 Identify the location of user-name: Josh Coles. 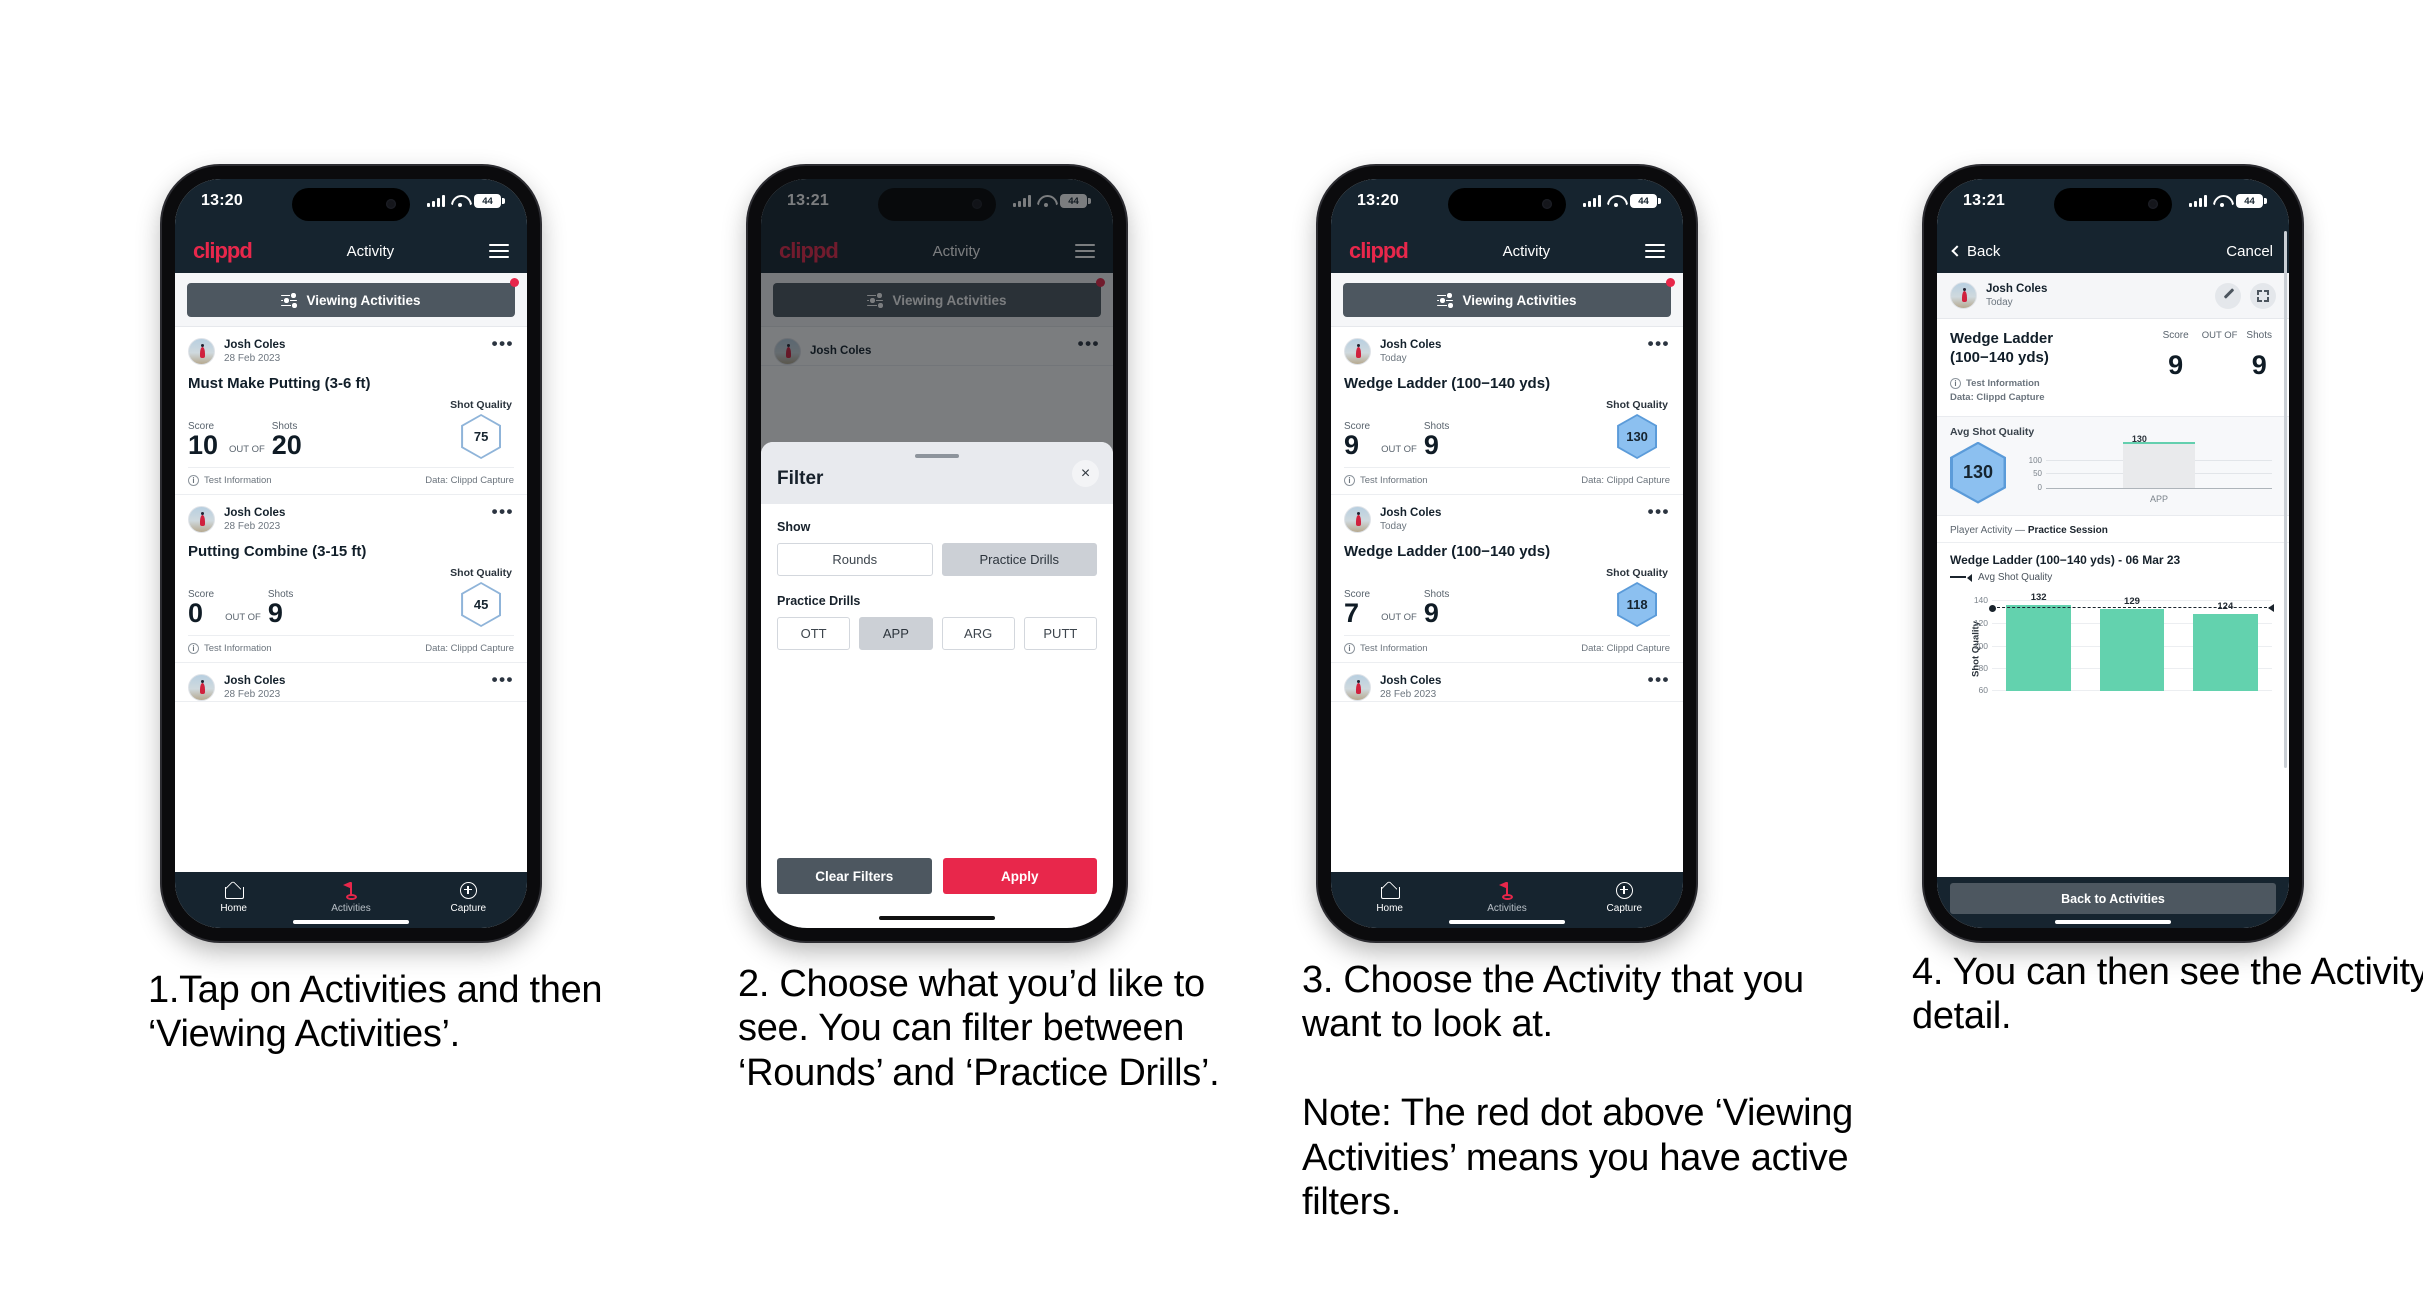
(255, 512).